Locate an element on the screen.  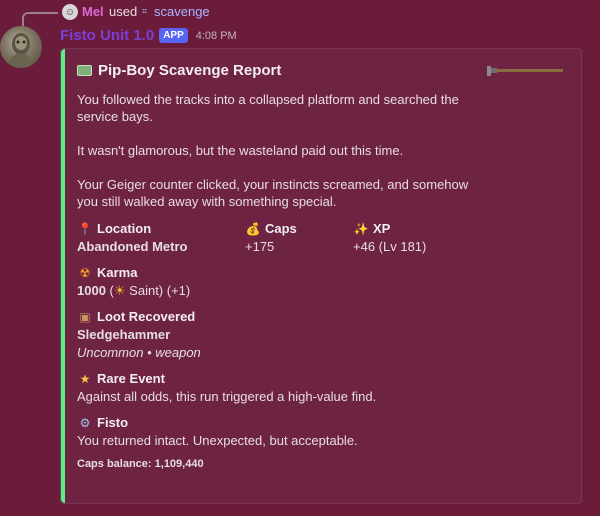
message-timestamp: 4:08 PM is located at coordinates (216, 36).